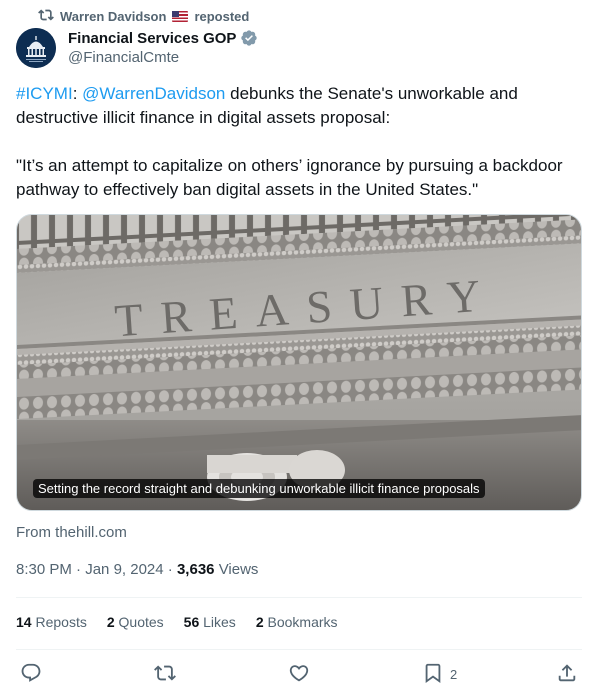  I want to click on reply-icon, so click(31, 674).